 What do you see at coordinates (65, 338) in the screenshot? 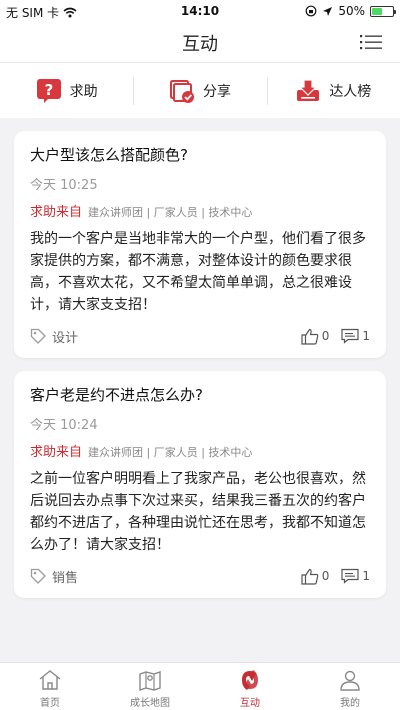
I see `tag-label: 设计` at bounding box center [65, 338].